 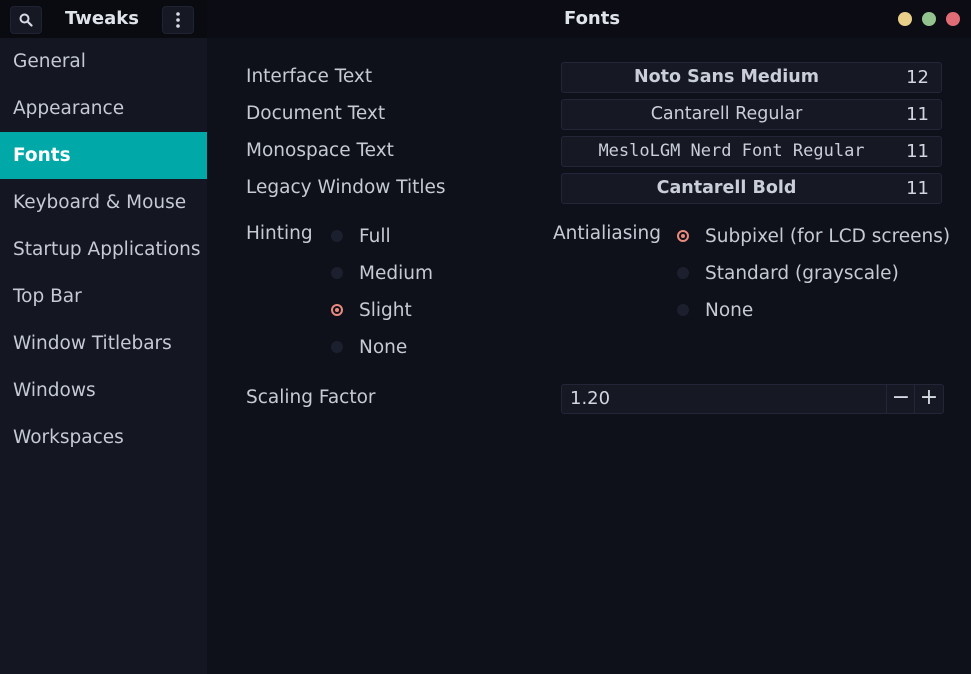 I want to click on close-button, so click(x=953, y=19).